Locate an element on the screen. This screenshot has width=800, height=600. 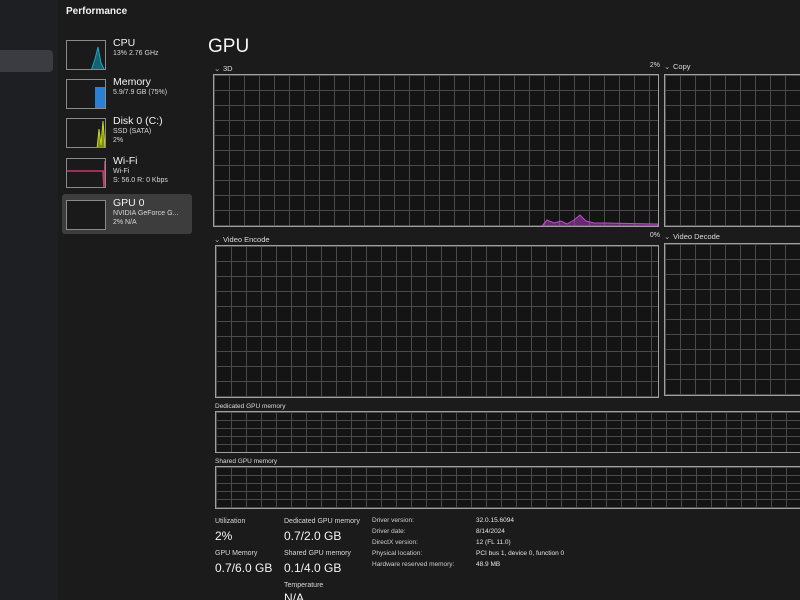
directx-version-value: 12 (FL 11.0) is located at coordinates (493, 542).